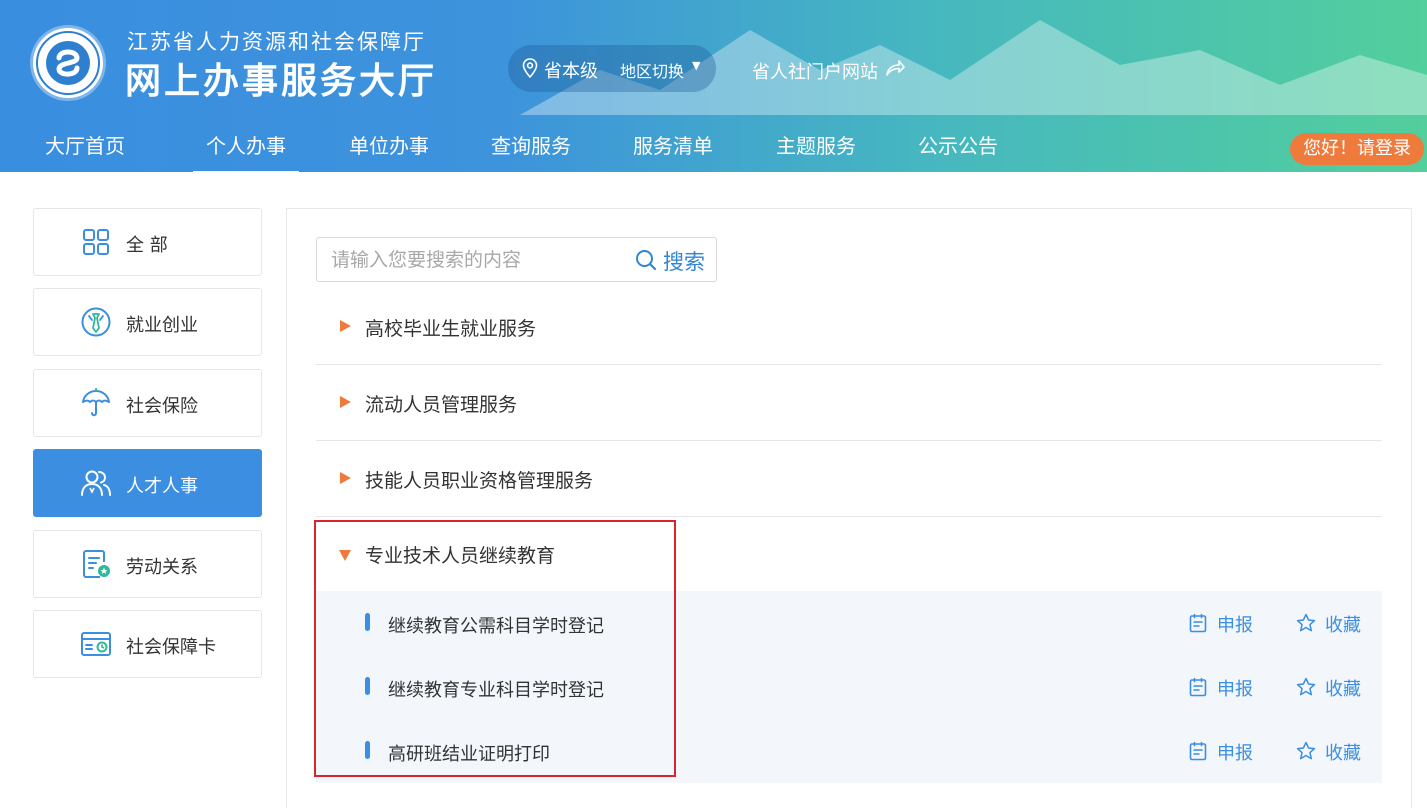 This screenshot has height=808, width=1427. I want to click on people-icon, so click(96, 483).